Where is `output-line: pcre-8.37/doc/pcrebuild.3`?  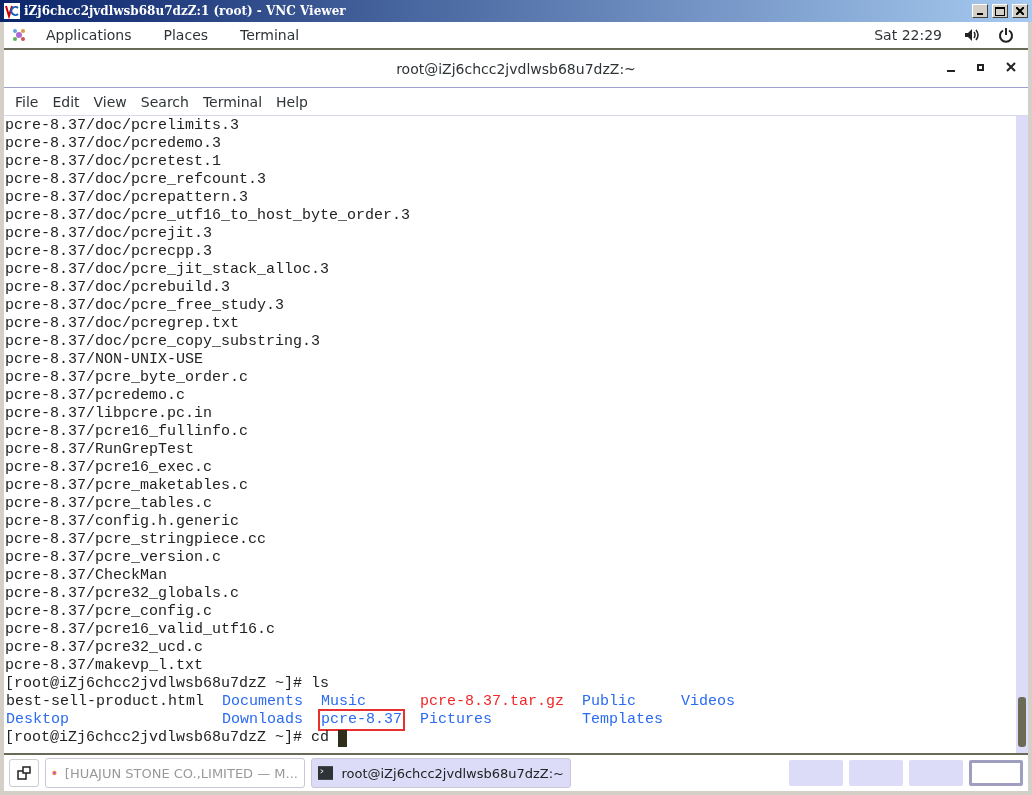
output-line: pcre-8.37/doc/pcrebuild.3 is located at coordinates (118, 288).